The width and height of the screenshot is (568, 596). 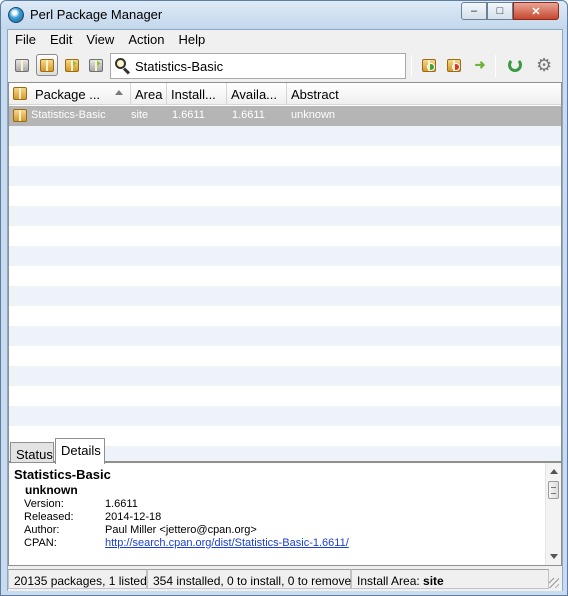 I want to click on tab-details: Details, so click(x=80, y=451).